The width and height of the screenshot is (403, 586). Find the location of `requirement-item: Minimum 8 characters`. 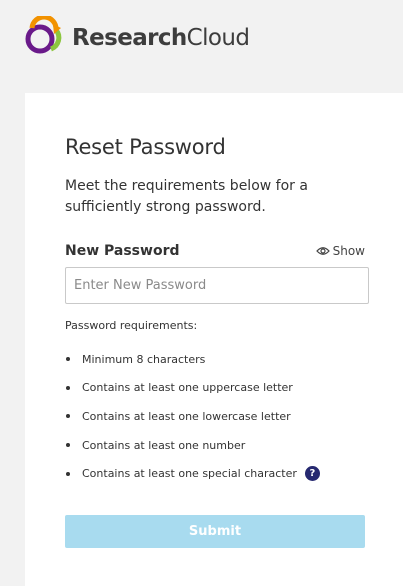

requirement-item: Minimum 8 characters is located at coordinates (192, 359).